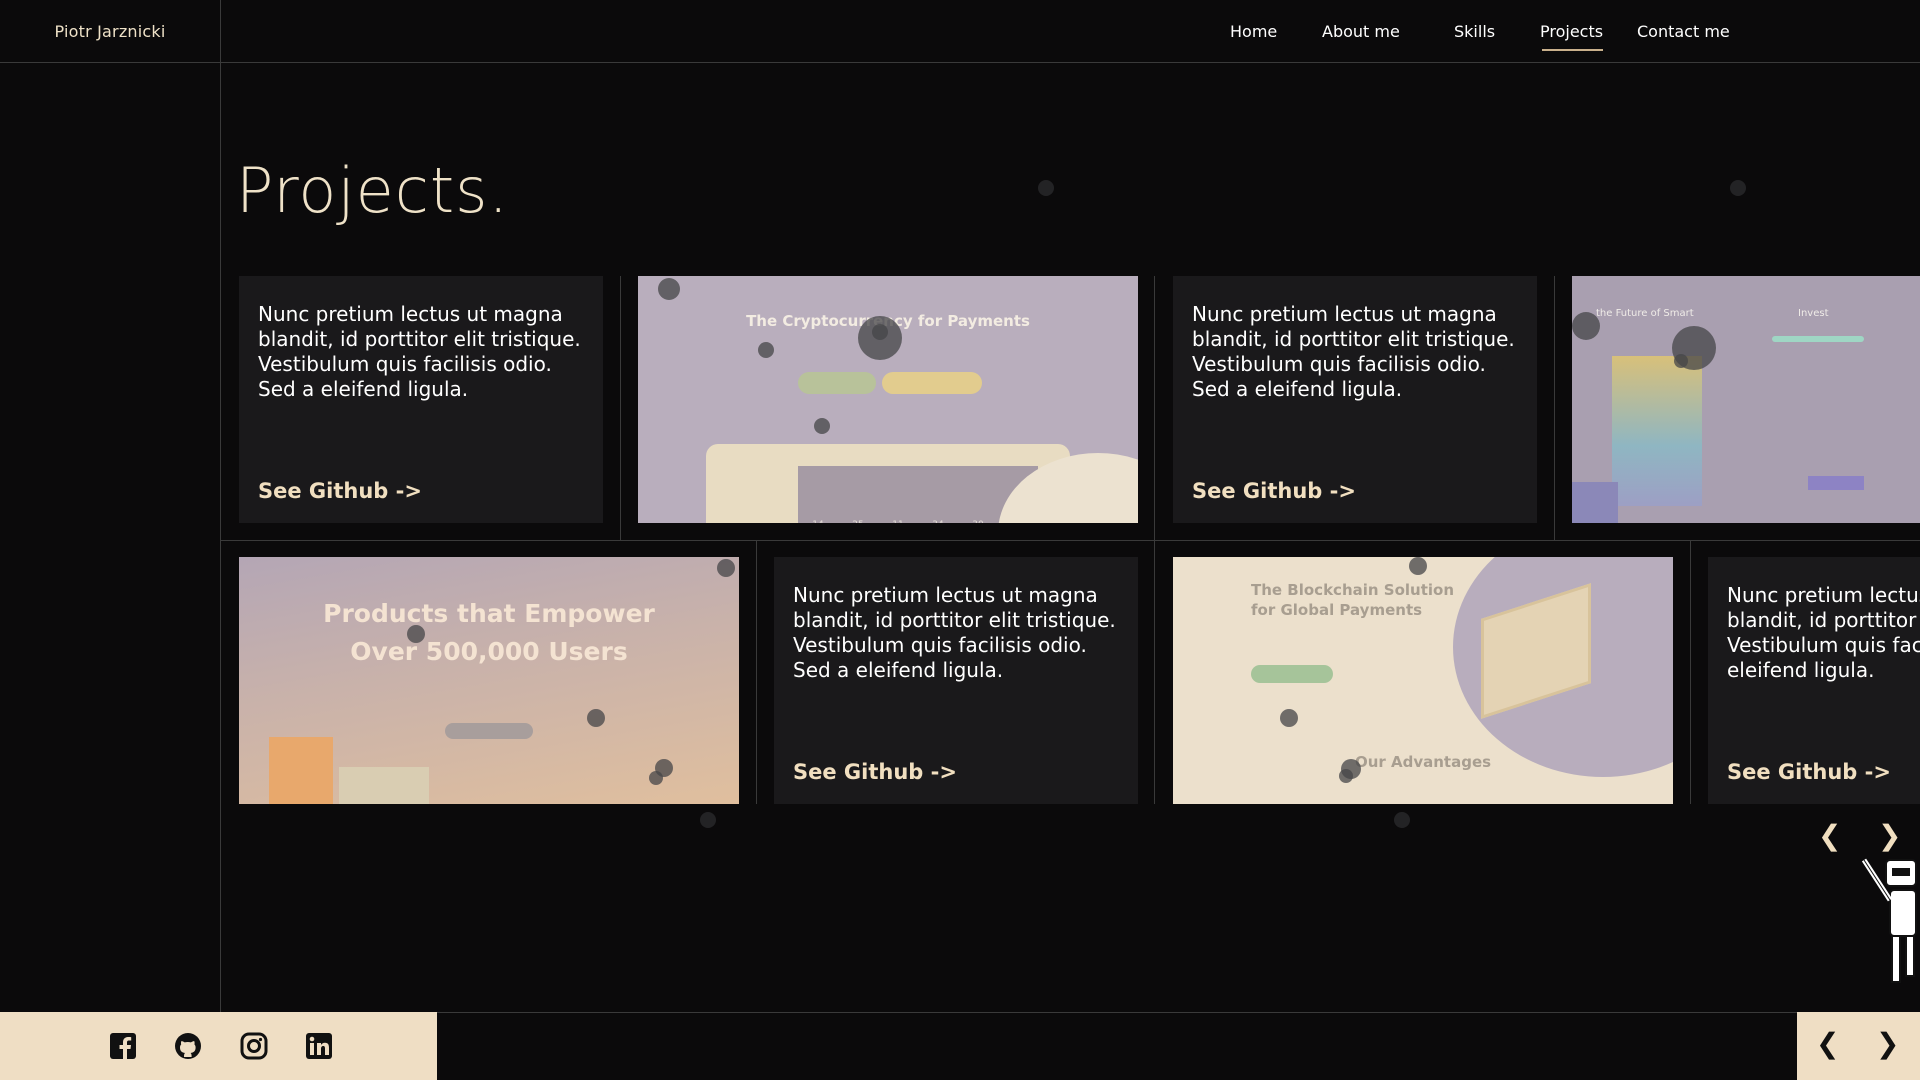 The image size is (1920, 1080). I want to click on invest-label: Invest, so click(1813, 313).